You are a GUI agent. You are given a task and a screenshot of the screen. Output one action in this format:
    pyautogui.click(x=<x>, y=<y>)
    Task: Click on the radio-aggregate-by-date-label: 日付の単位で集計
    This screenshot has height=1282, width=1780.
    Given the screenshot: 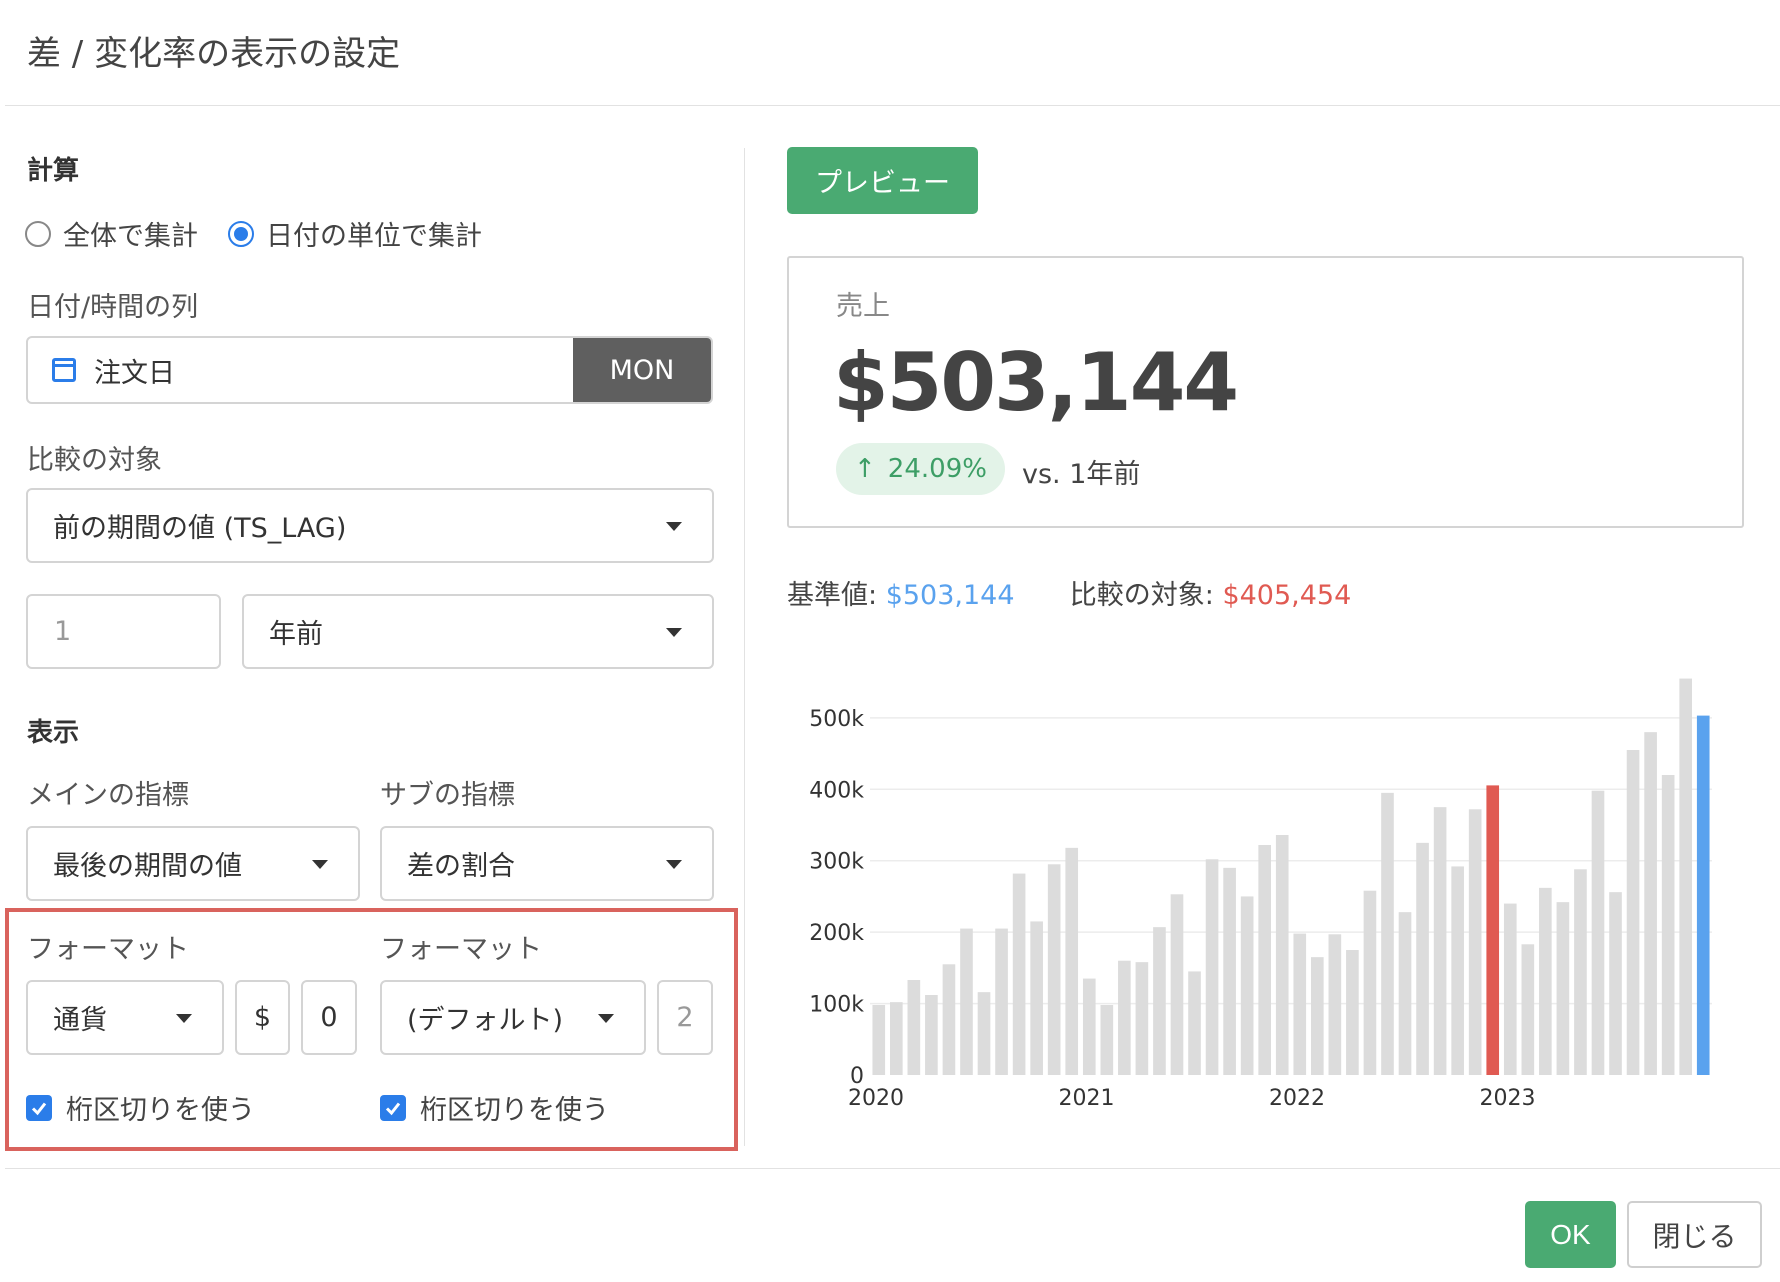 What is the action you would take?
    pyautogui.click(x=374, y=236)
    